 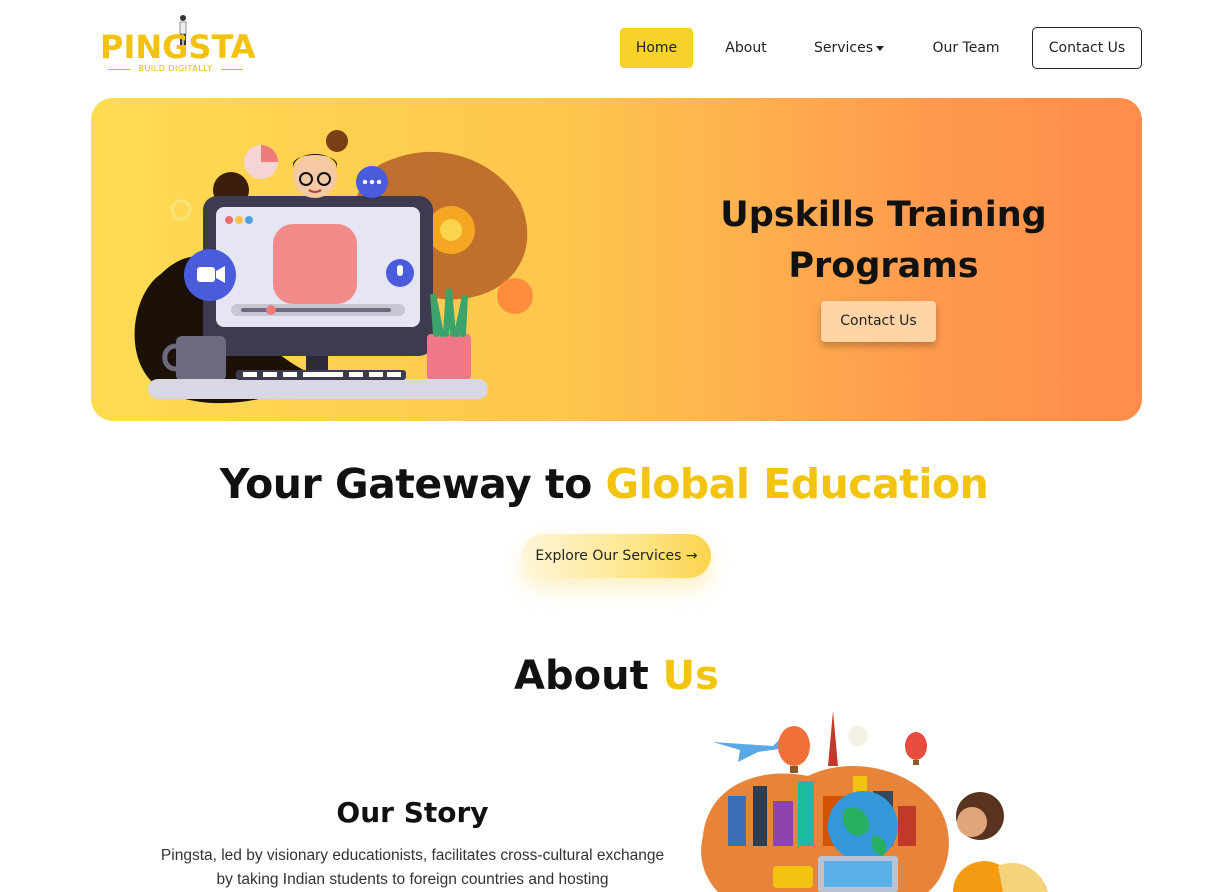 I want to click on hero-contact-button: Contact Us, so click(x=878, y=321).